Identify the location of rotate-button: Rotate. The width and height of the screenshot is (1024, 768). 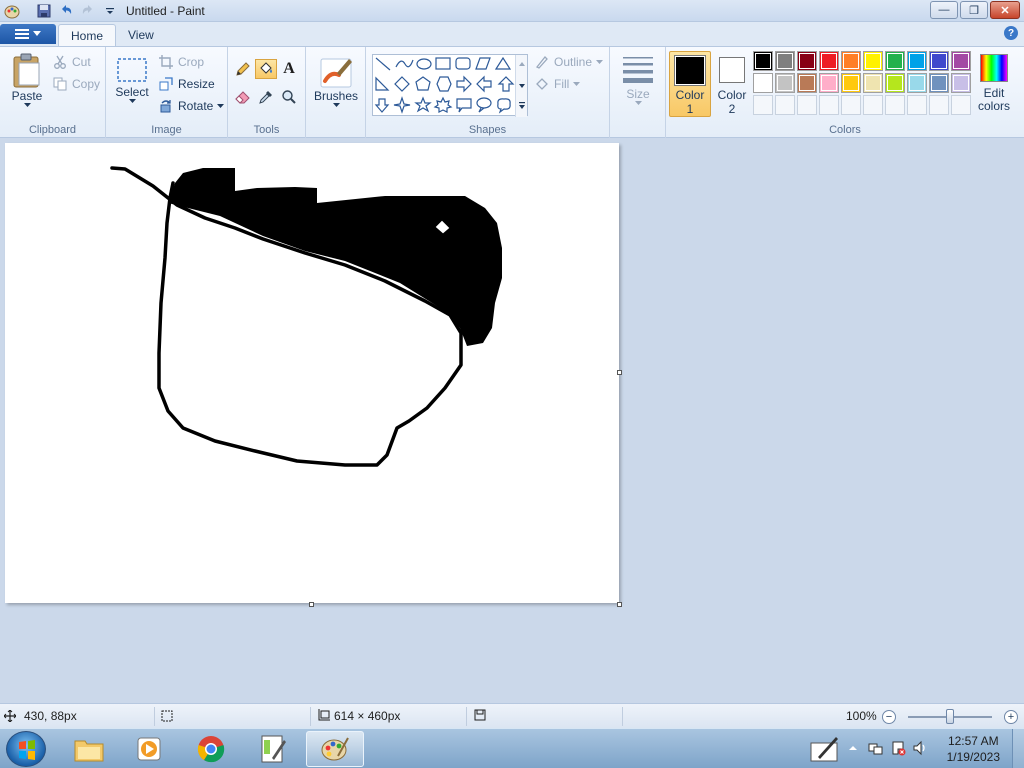
(191, 106).